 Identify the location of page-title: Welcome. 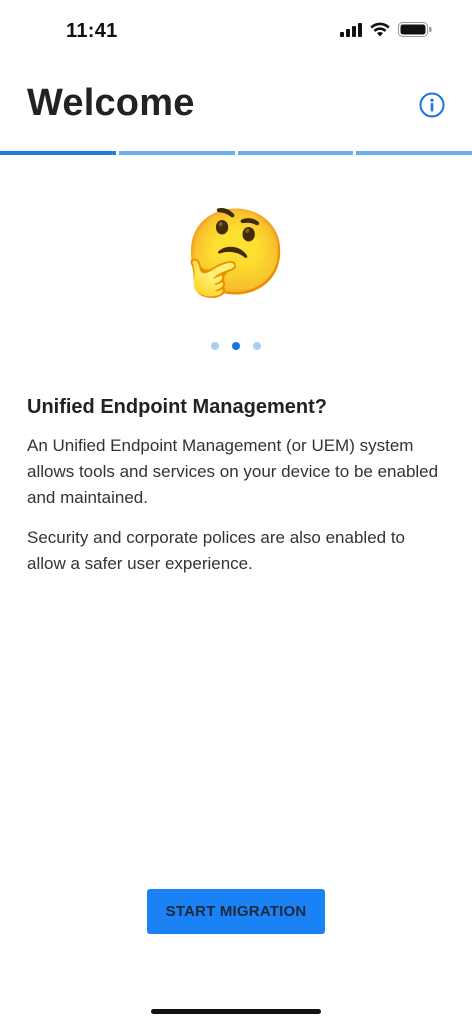
(111, 103).